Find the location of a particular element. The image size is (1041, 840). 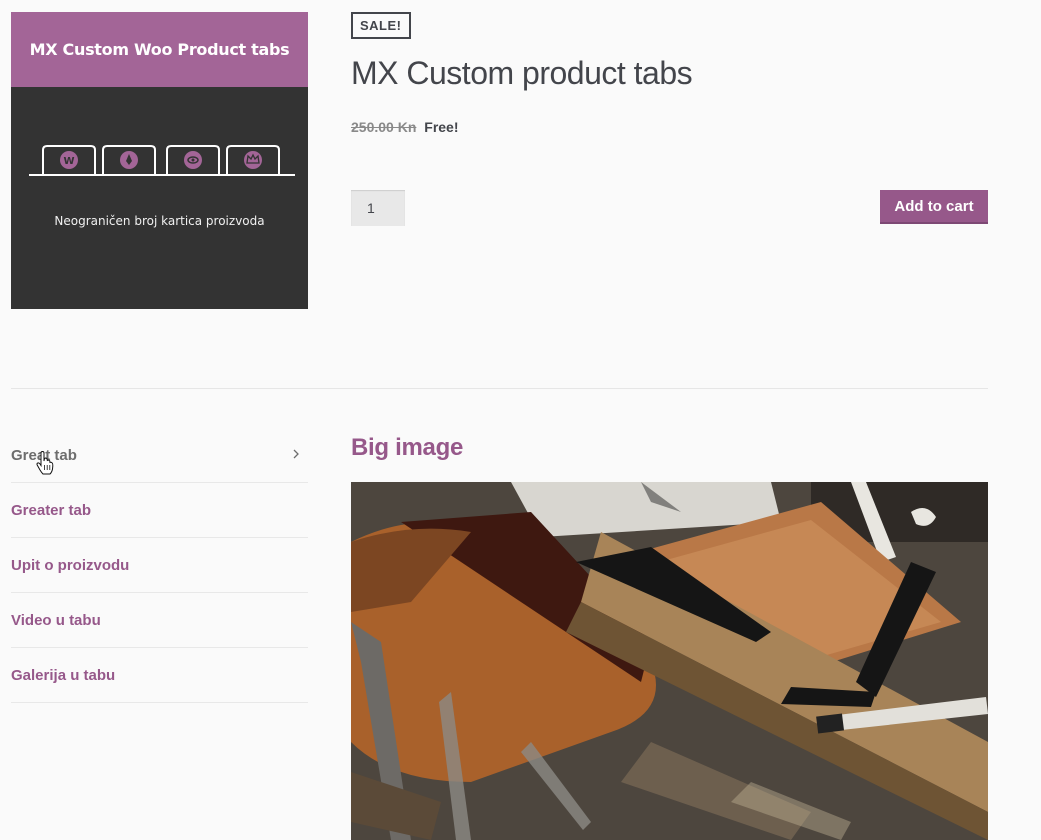

eye-icon is located at coordinates (193, 160).